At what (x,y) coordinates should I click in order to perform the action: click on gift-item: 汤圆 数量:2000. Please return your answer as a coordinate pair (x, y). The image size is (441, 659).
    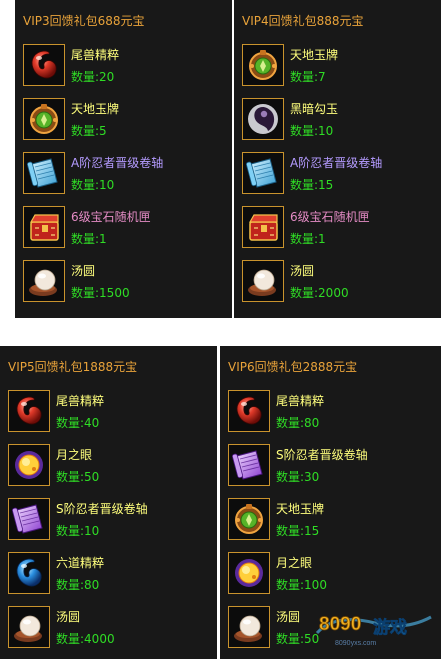
    Looking at the image, I should click on (341, 284).